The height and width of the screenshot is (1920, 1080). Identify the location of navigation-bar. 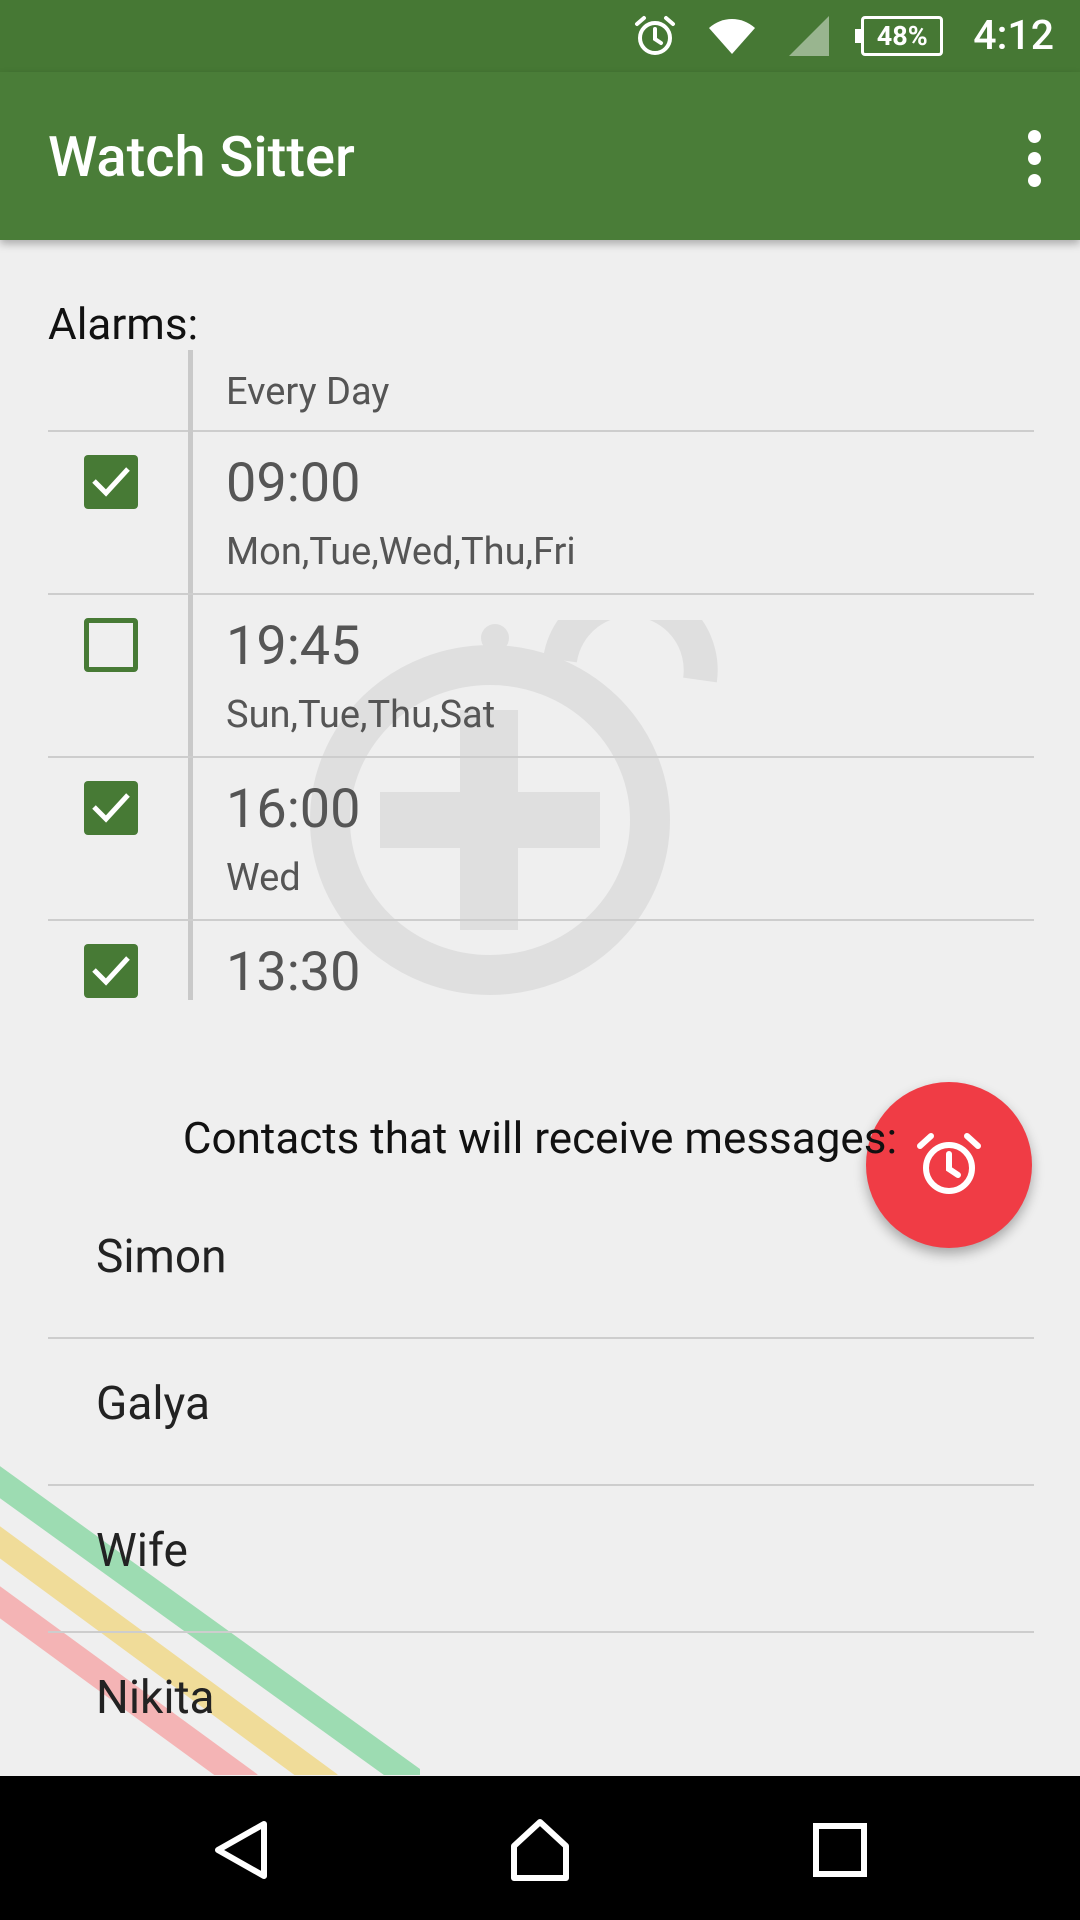
(540, 1848).